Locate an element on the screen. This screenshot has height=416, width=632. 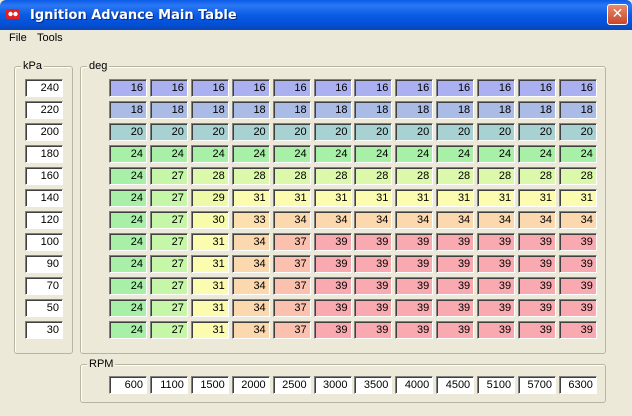
kpa-cell: 50 is located at coordinates (44, 308).